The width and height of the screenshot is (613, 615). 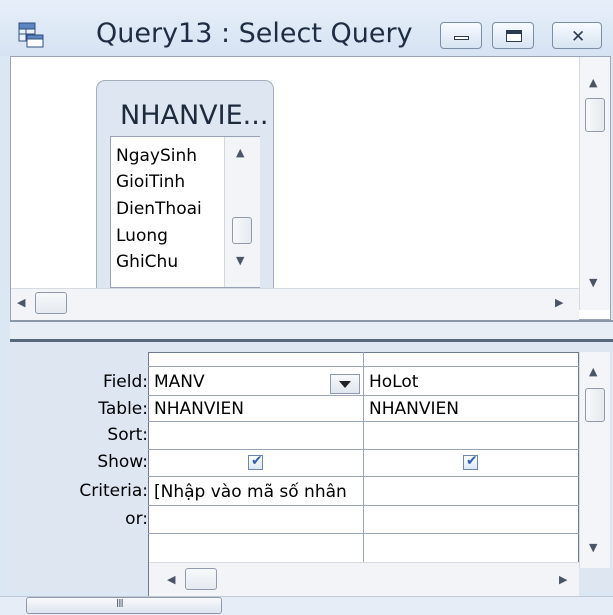 I want to click on show-checkbox-2: ✔, so click(x=470, y=461).